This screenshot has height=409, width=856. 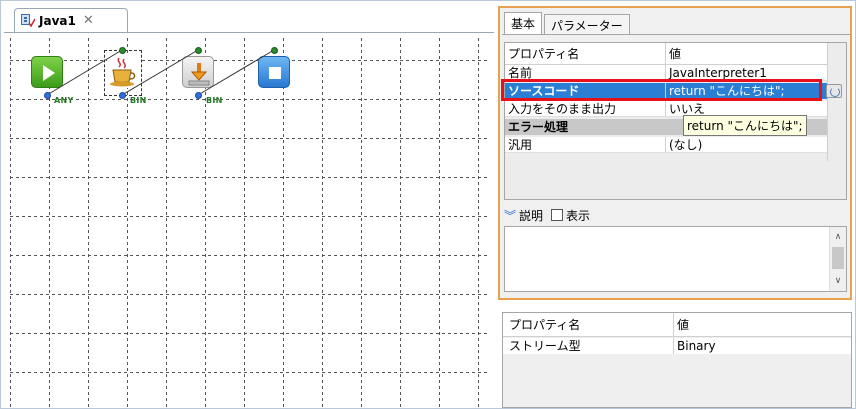 I want to click on property-row-general: 汎用 (なし), so click(x=666, y=145).